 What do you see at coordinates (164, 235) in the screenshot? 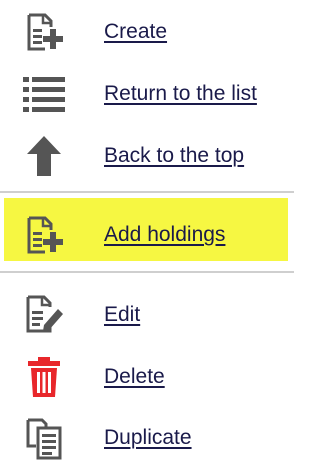
I see `add-holdings-link: Add holdings` at bounding box center [164, 235].